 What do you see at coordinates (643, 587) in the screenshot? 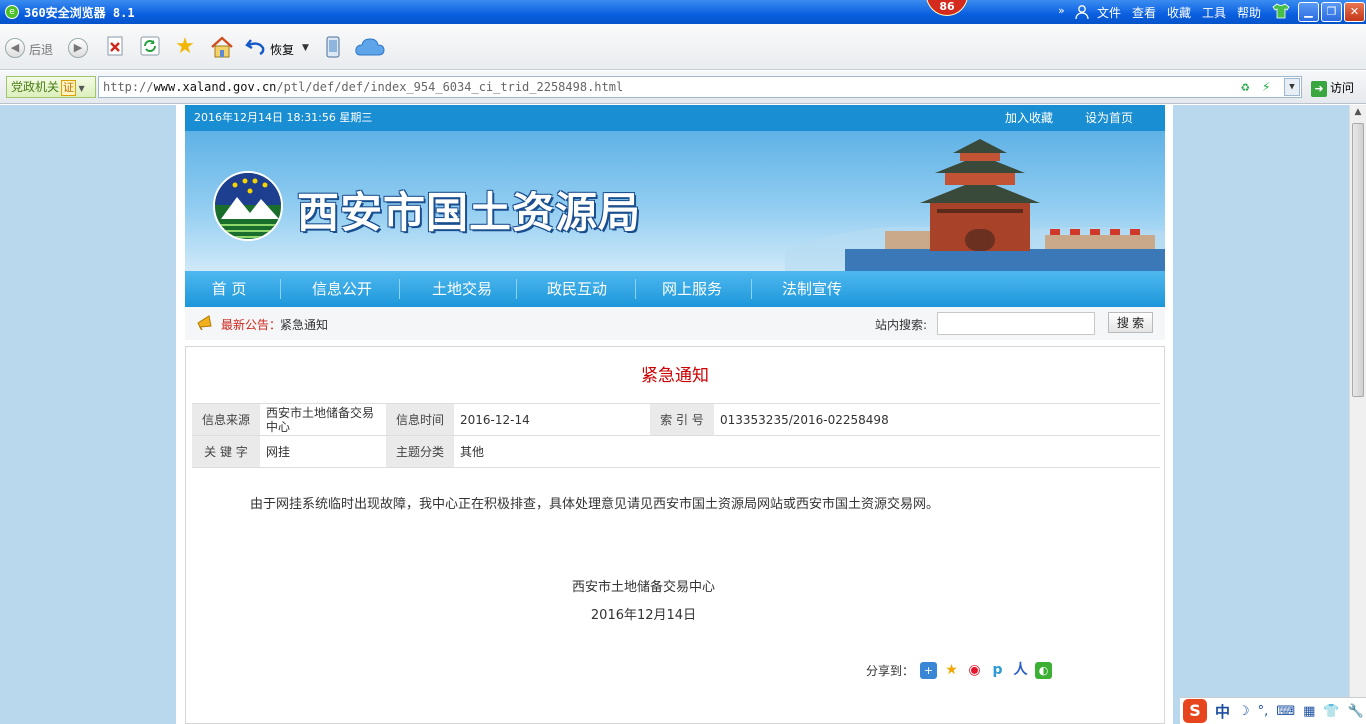
I see `article-sign-org: 西安市土地储备交易中心` at bounding box center [643, 587].